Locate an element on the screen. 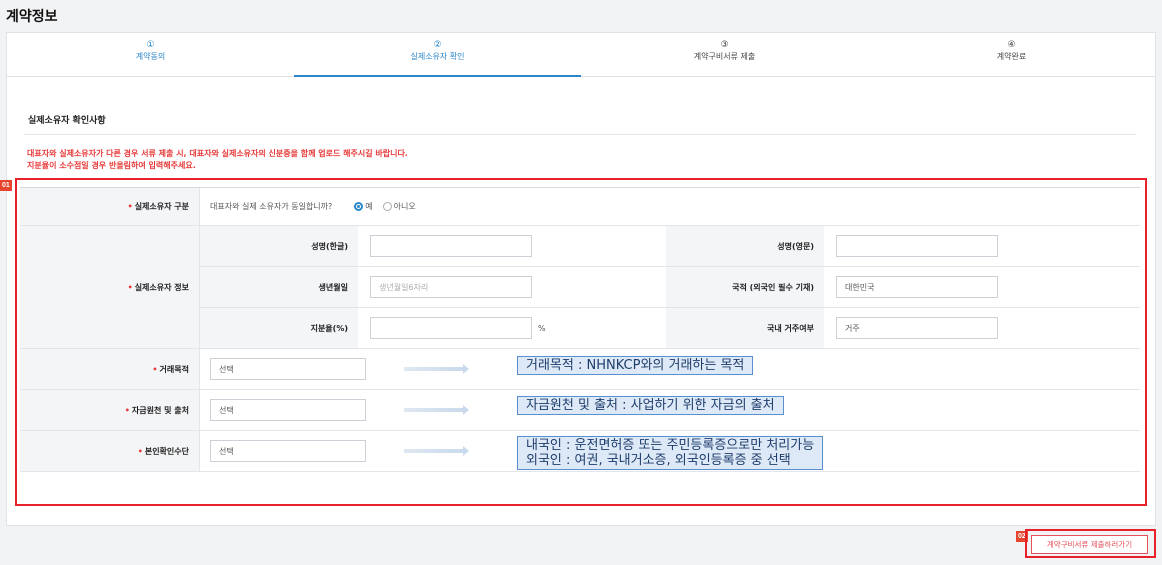  owner-info-row-2: 생년월일 생년월일6자리 국적 (외국인 필수 기재) 대한민국 is located at coordinates (670, 287).